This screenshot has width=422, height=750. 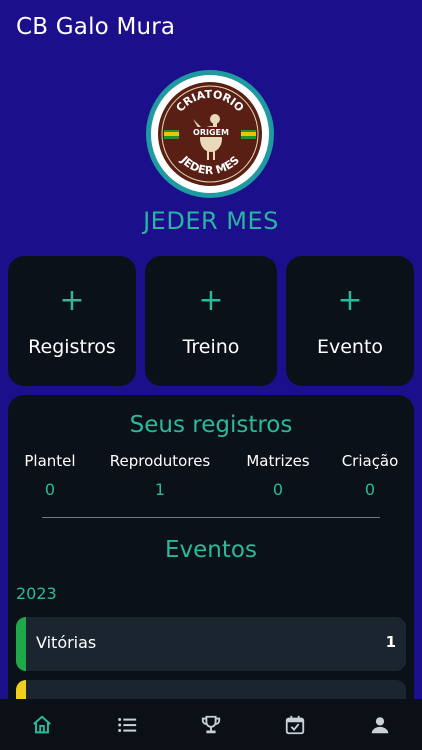 What do you see at coordinates (211, 517) in the screenshot?
I see `section-divider` at bounding box center [211, 517].